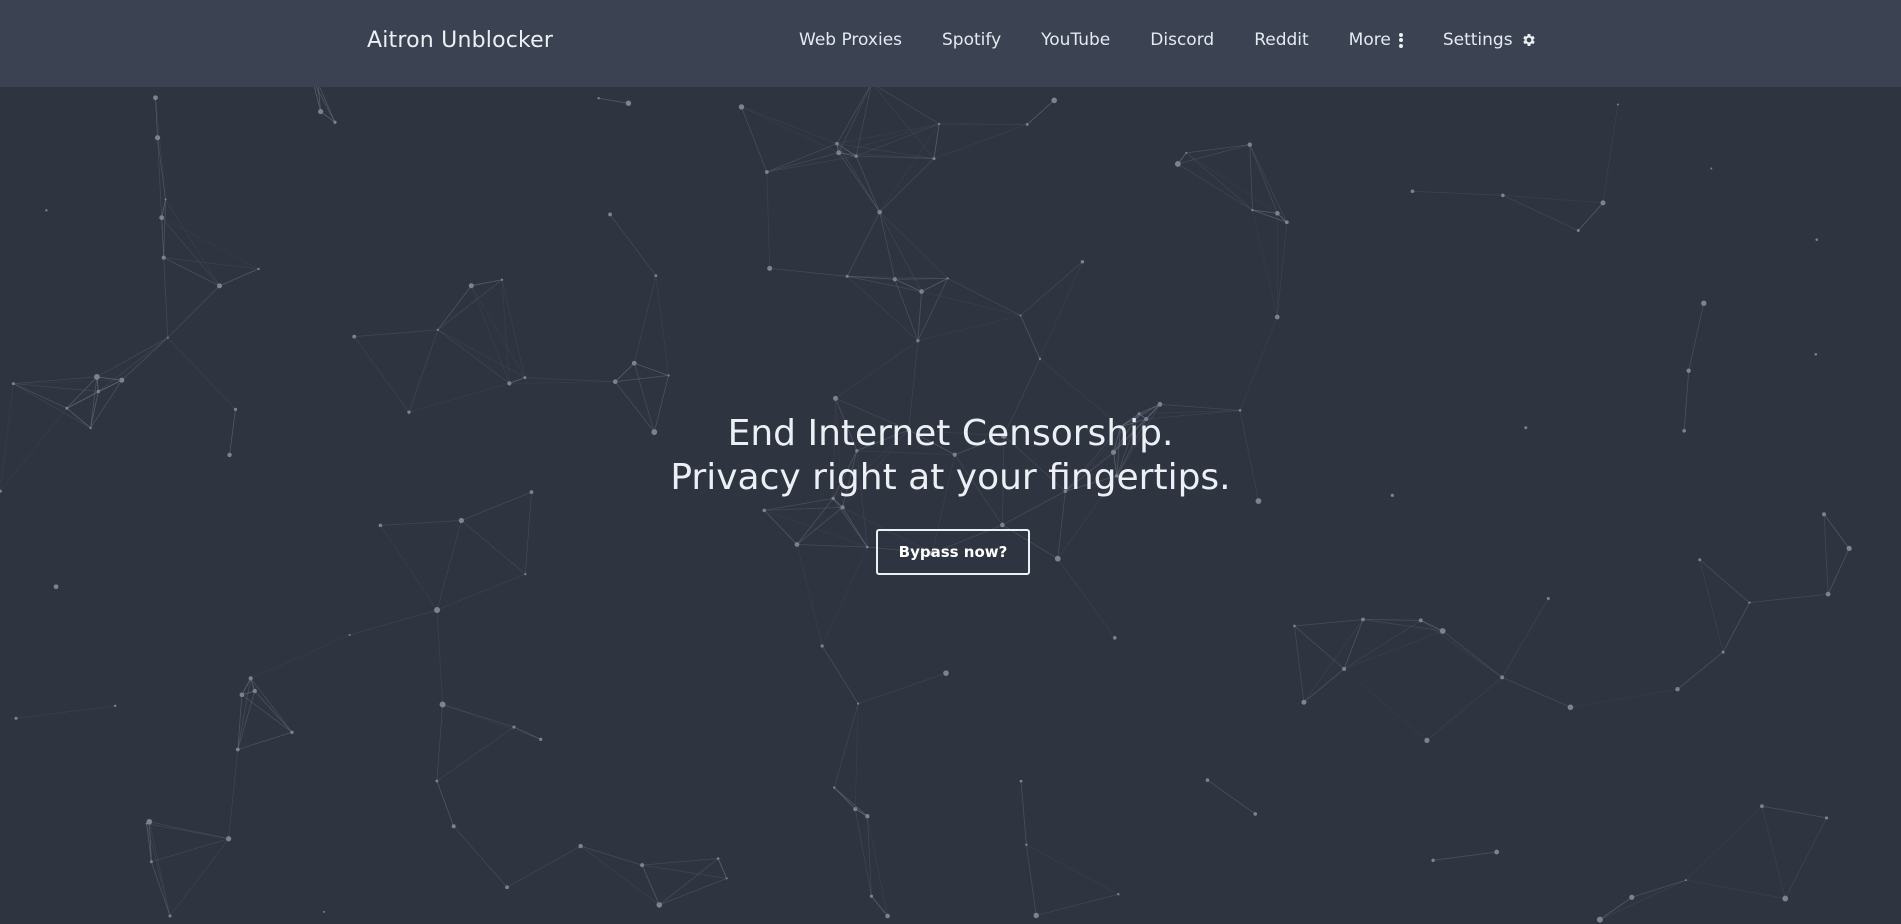  I want to click on nav-link-youtube: YouTube, so click(1075, 40).